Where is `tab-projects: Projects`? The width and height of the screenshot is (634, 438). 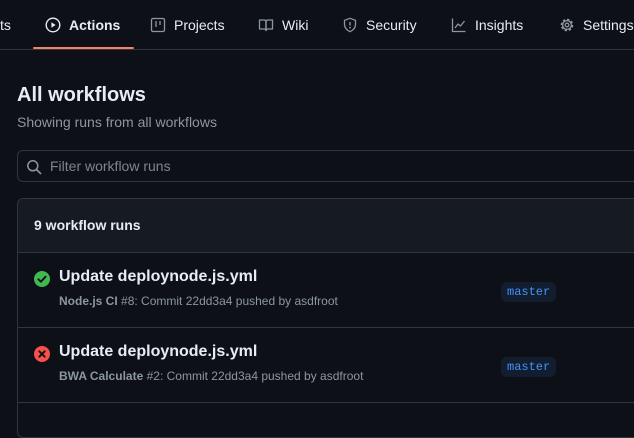
tab-projects: Projects is located at coordinates (187, 25).